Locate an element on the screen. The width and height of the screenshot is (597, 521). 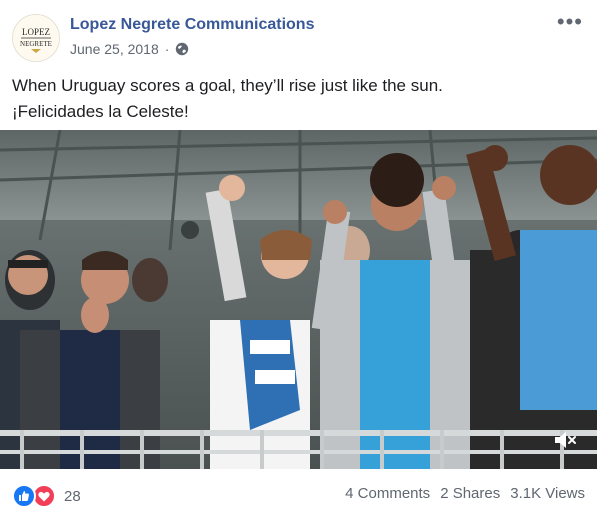
more-options-icon: ••• is located at coordinates (570, 22).